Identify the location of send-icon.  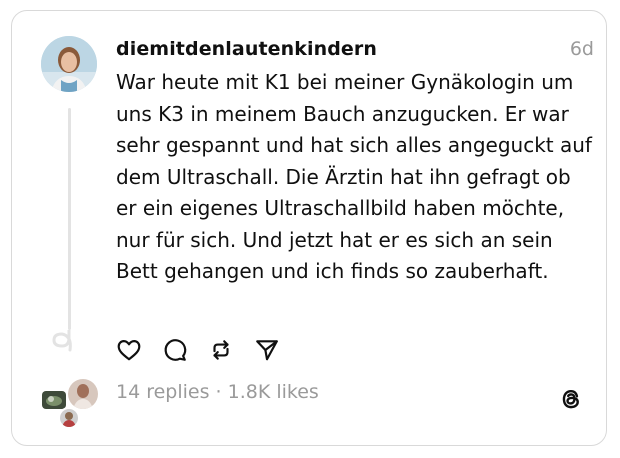
(267, 350).